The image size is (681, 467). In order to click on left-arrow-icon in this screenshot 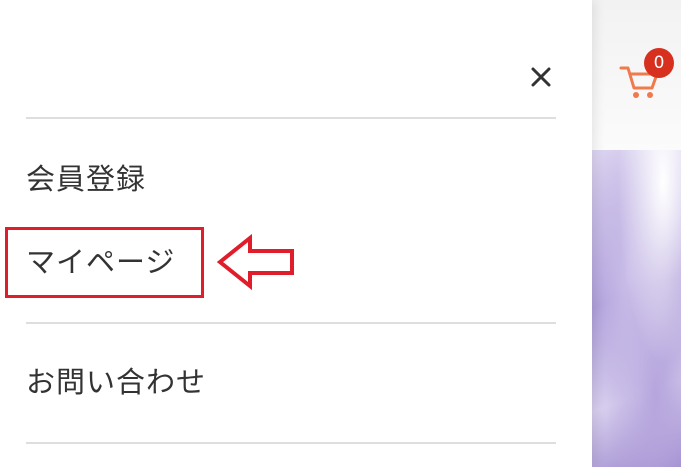, I will do `click(256, 262)`.